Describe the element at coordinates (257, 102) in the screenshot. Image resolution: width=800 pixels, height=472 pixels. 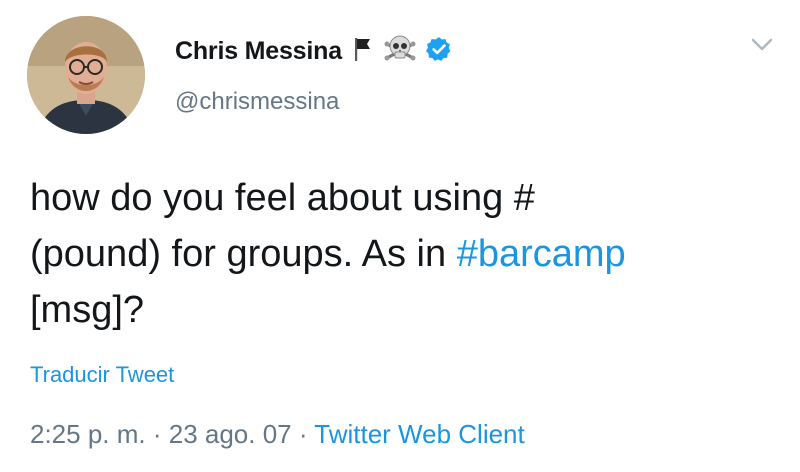
I see `author-handle: @chrismessina` at that location.